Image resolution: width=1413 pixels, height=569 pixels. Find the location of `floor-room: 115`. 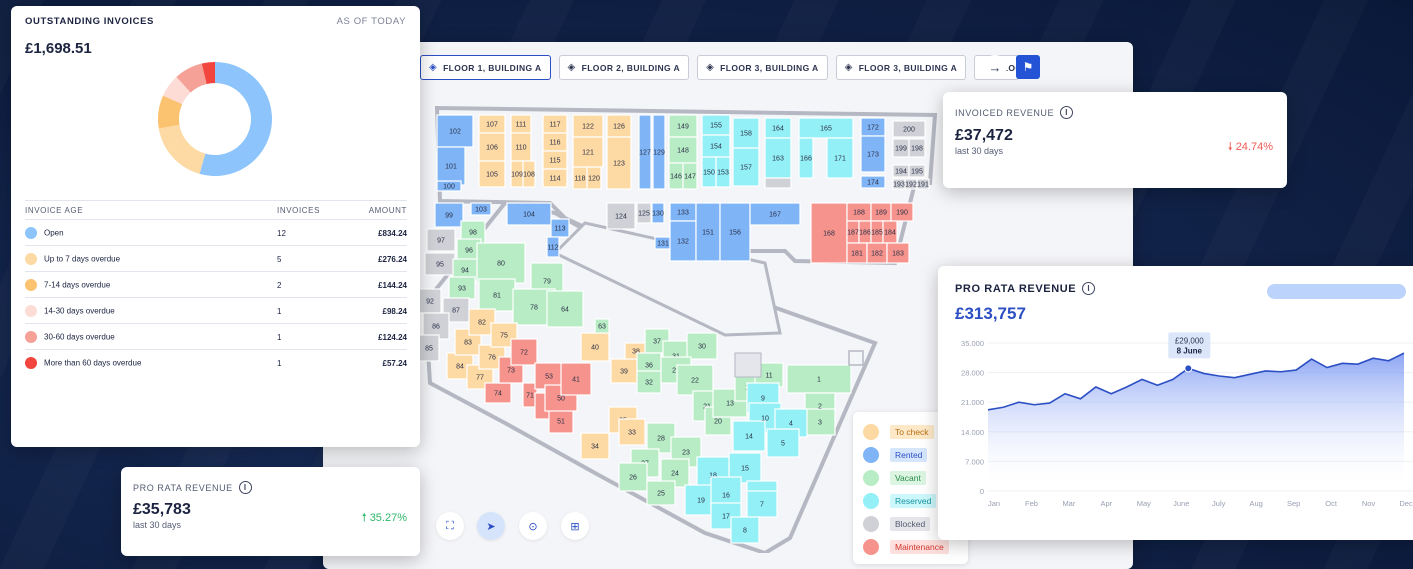

floor-room: 115 is located at coordinates (555, 160).